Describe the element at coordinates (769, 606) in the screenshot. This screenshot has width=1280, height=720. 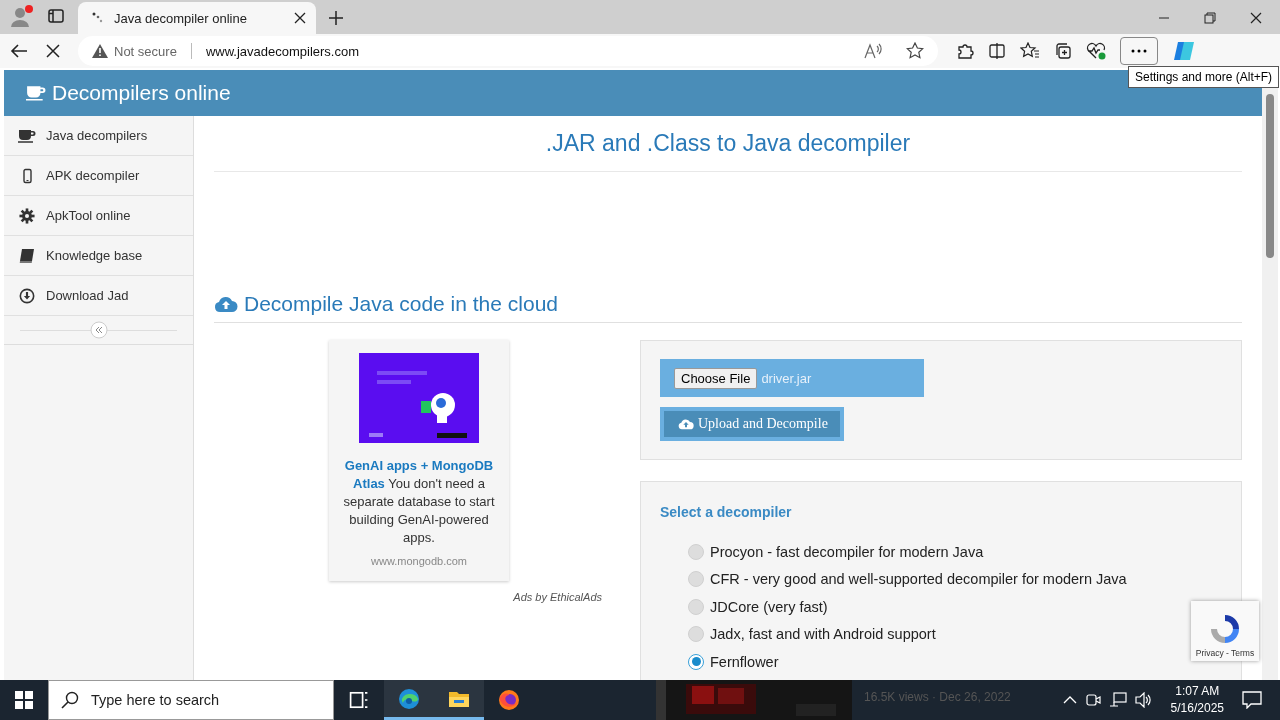
I see `radio-label: JDCore (very fast)` at that location.